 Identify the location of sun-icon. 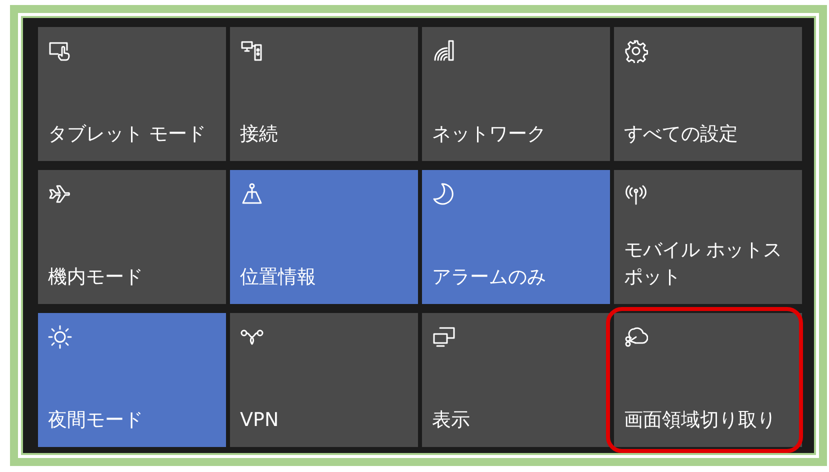
(60, 337).